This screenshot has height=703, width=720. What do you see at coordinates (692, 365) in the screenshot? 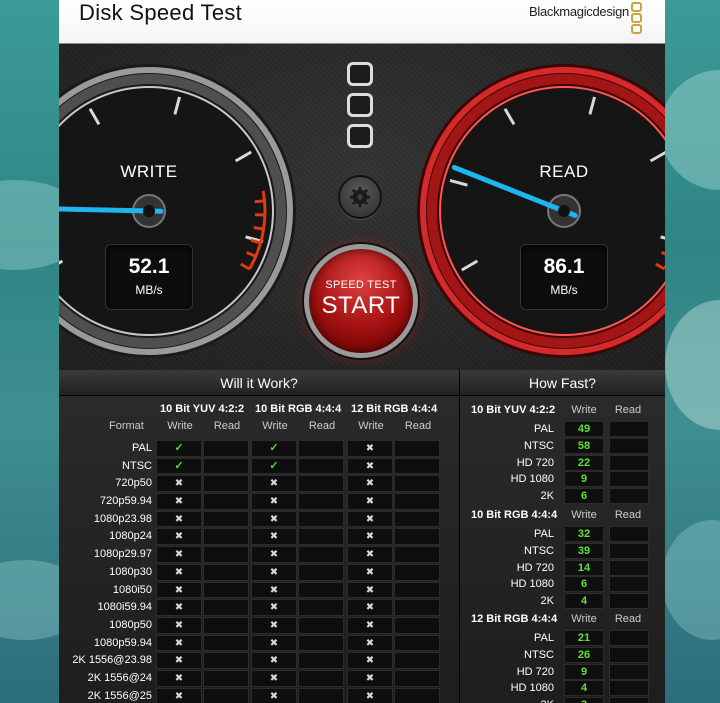
I see `wallpaper-wave` at bounding box center [692, 365].